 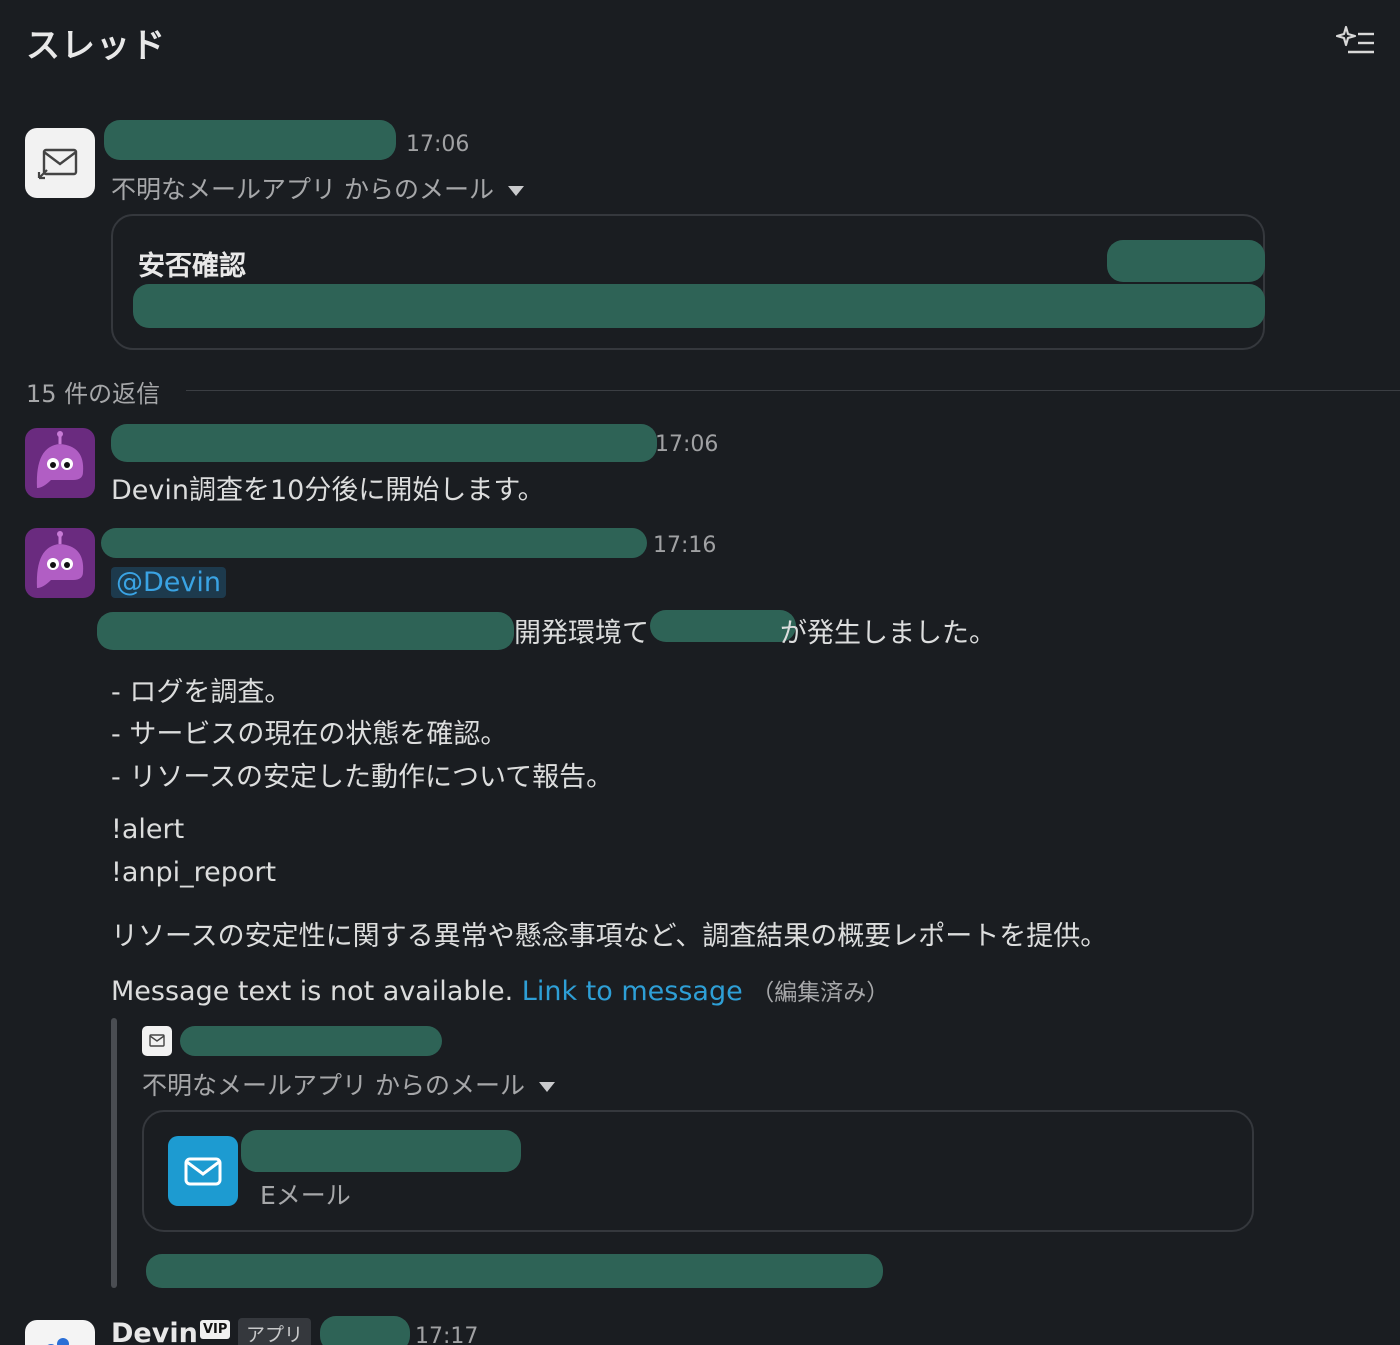 What do you see at coordinates (609, 936) in the screenshot?
I see `summary-text: リソースの安定性に関する異常や懸念事項など、調査結果の概要レポートを提供。` at bounding box center [609, 936].